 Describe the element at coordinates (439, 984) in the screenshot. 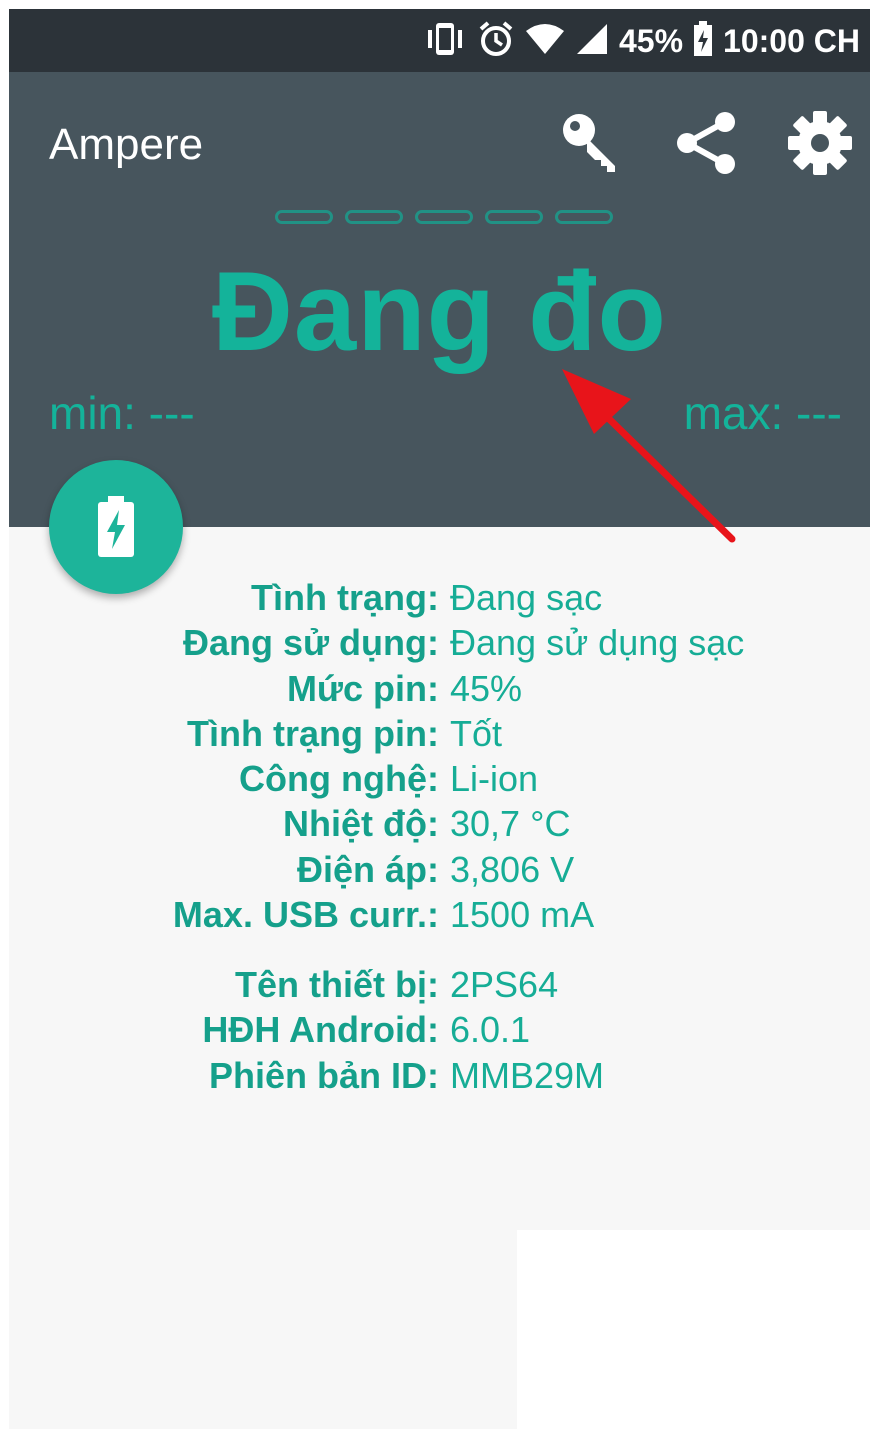

I see `info-row: Tên thiết bị: 2PS64` at that location.